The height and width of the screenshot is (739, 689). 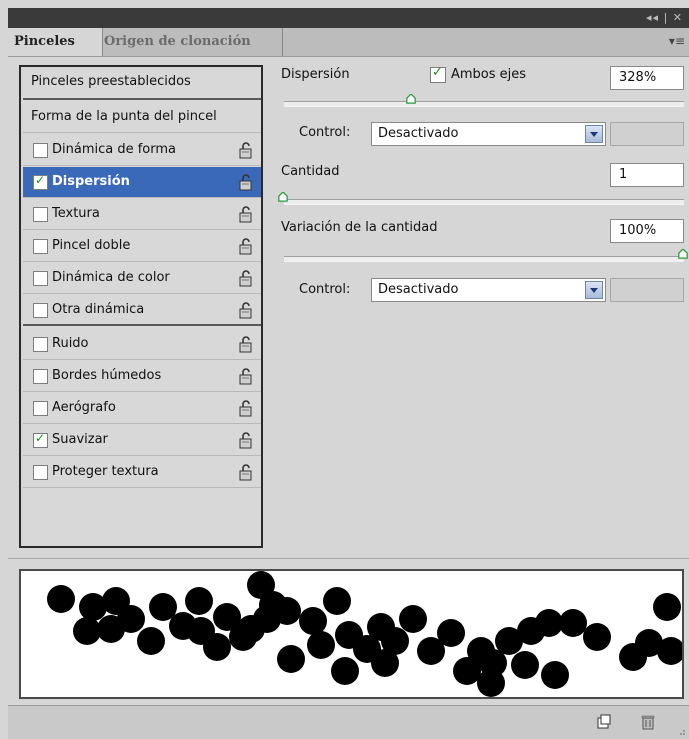 I want to click on sidebar-item-dinámica-de-forma: Dinámica de forma, so click(x=142, y=150).